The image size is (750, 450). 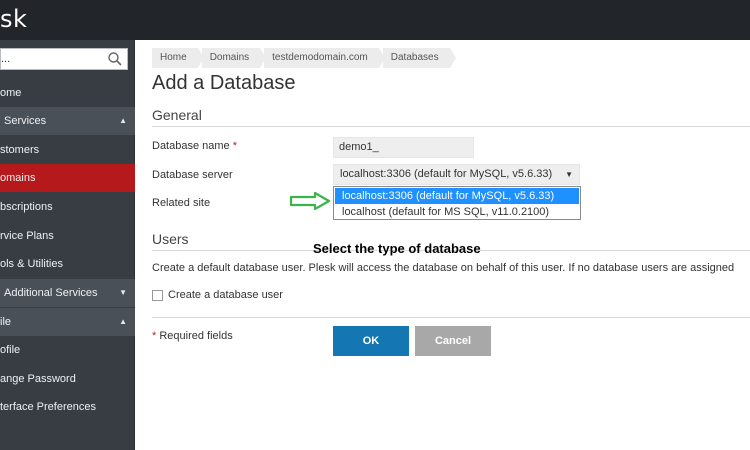 I want to click on sidebar-item-subscriptions: bscriptions, so click(x=67, y=207).